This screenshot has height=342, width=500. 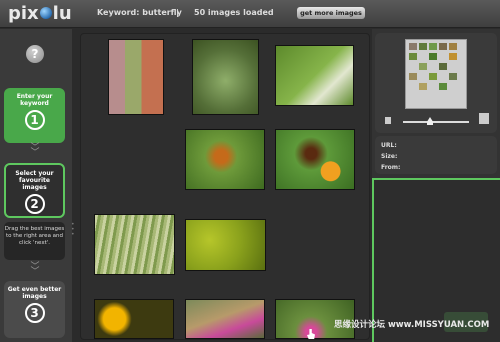 I want to click on url-label: URL:, so click(x=389, y=145).